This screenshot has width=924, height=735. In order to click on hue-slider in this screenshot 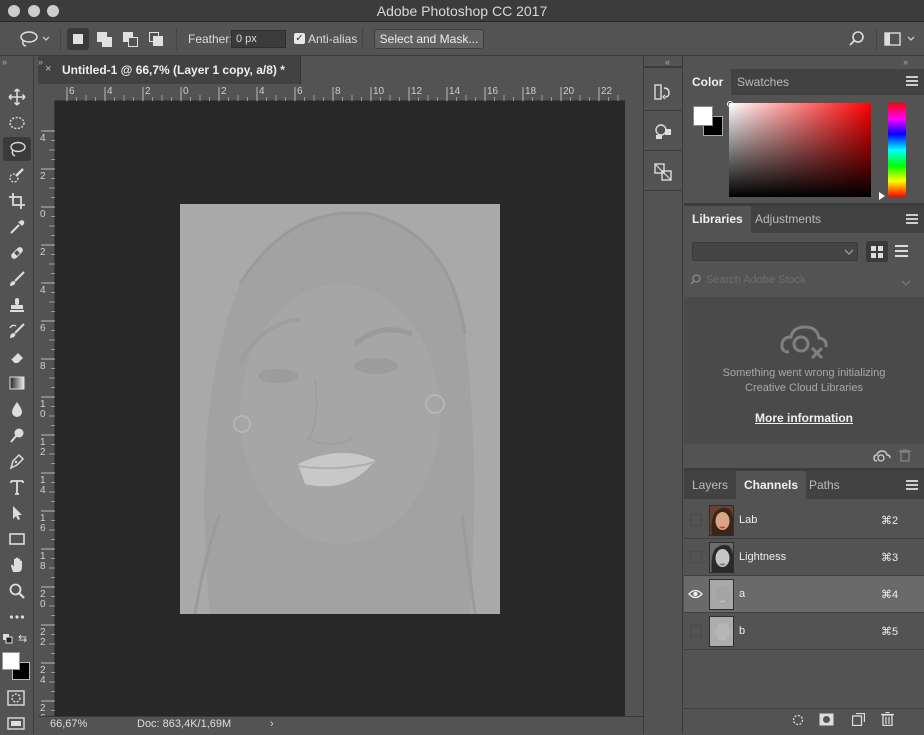, I will do `click(897, 150)`.